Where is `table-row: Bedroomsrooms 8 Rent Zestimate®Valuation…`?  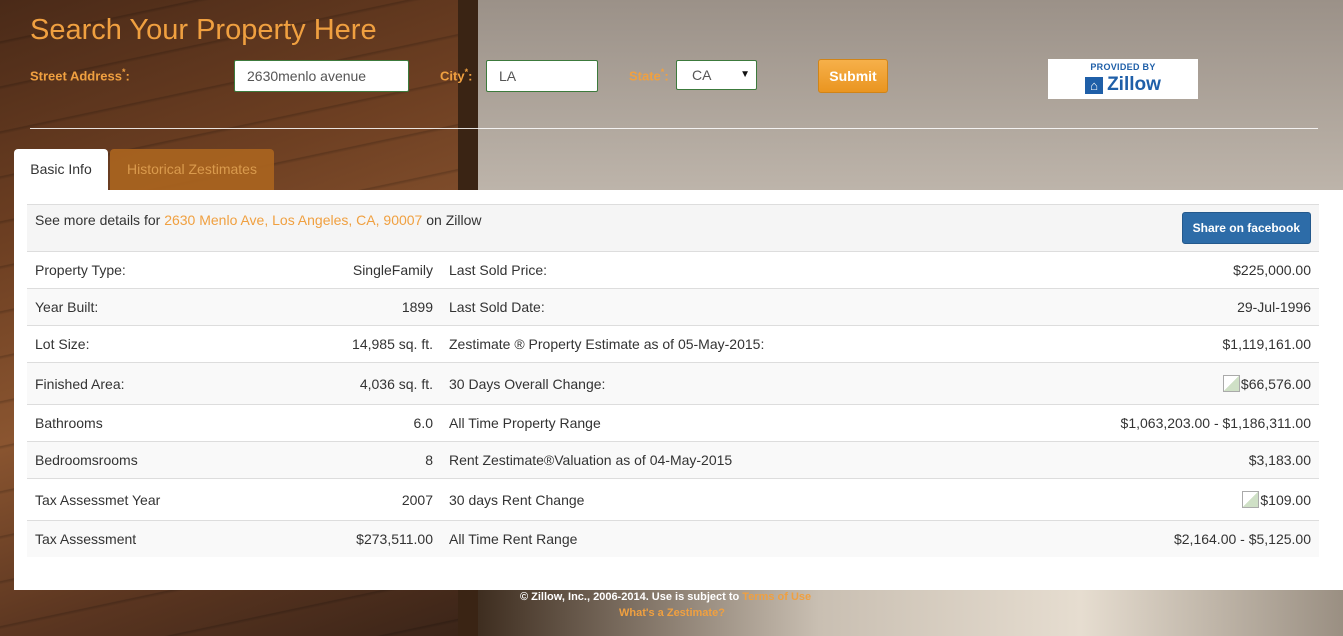 table-row: Bedroomsrooms 8 Rent Zestimate®Valuation… is located at coordinates (673, 460).